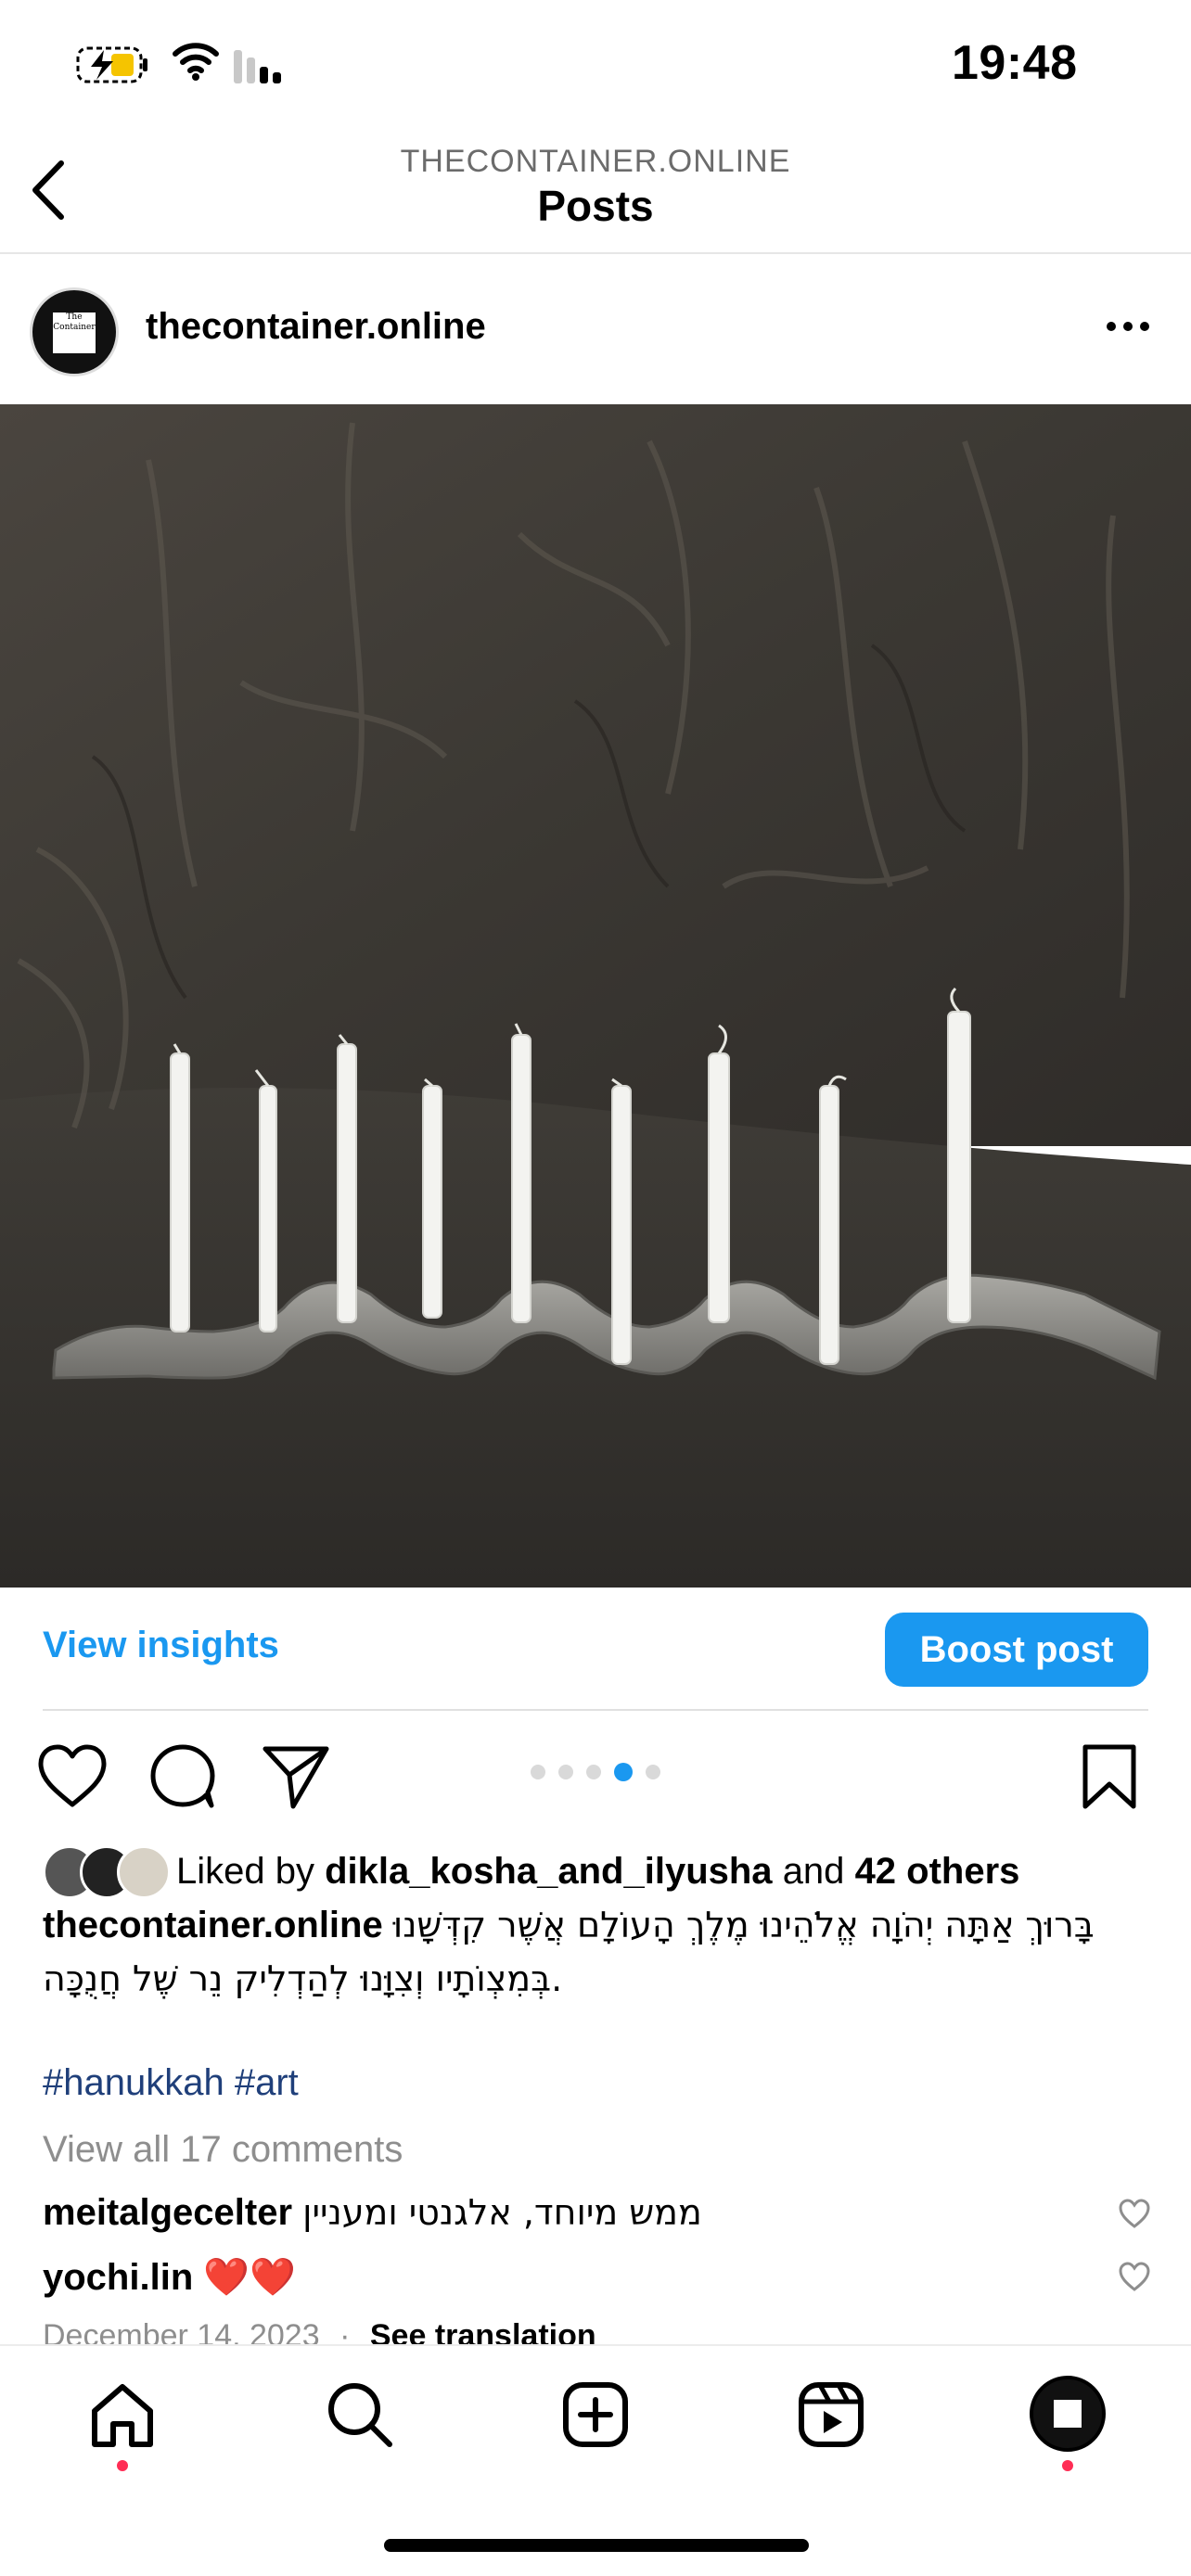 Image resolution: width=1191 pixels, height=2576 pixels. I want to click on carousel-indicator, so click(602, 1772).